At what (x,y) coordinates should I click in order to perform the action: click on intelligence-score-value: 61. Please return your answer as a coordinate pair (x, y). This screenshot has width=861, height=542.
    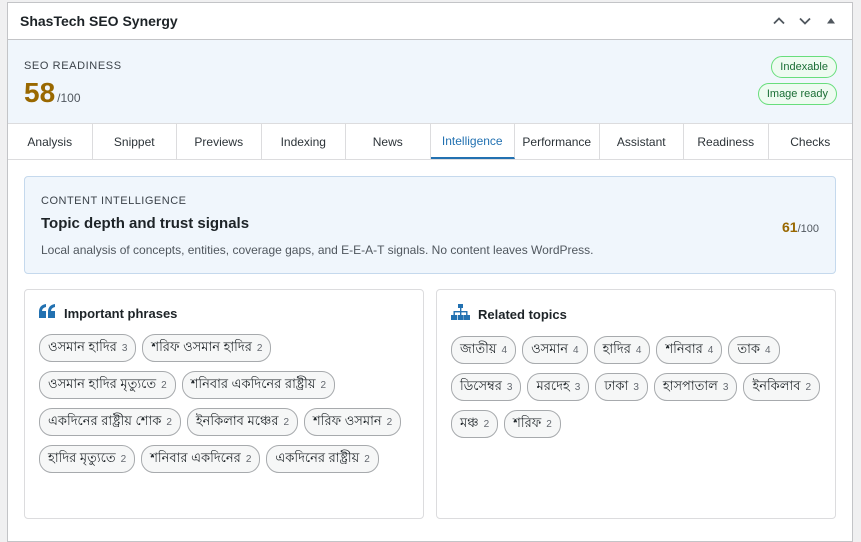
    Looking at the image, I should click on (790, 227).